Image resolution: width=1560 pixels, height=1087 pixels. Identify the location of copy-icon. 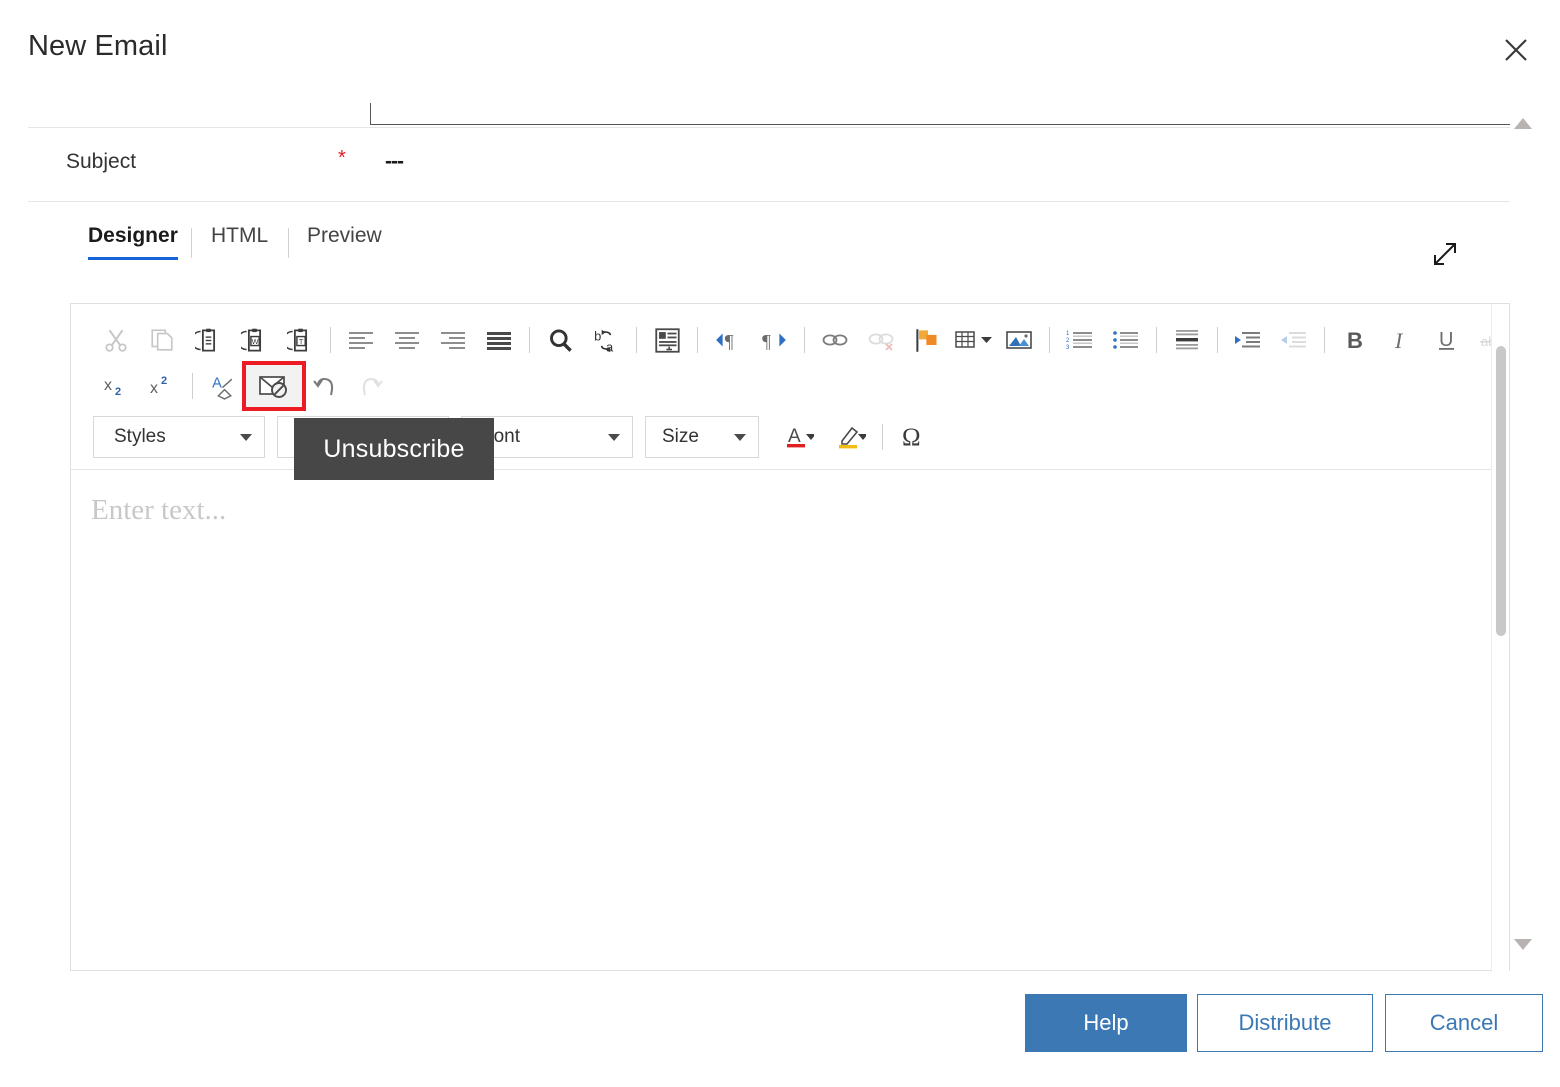
(162, 340).